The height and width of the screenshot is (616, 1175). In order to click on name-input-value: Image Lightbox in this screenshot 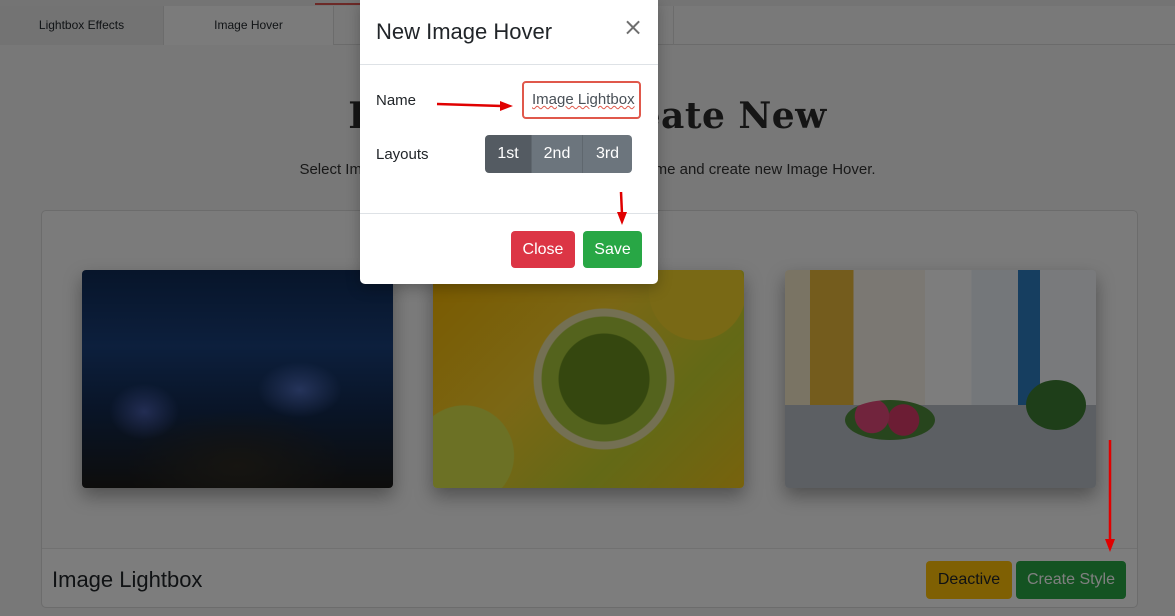, I will do `click(583, 99)`.